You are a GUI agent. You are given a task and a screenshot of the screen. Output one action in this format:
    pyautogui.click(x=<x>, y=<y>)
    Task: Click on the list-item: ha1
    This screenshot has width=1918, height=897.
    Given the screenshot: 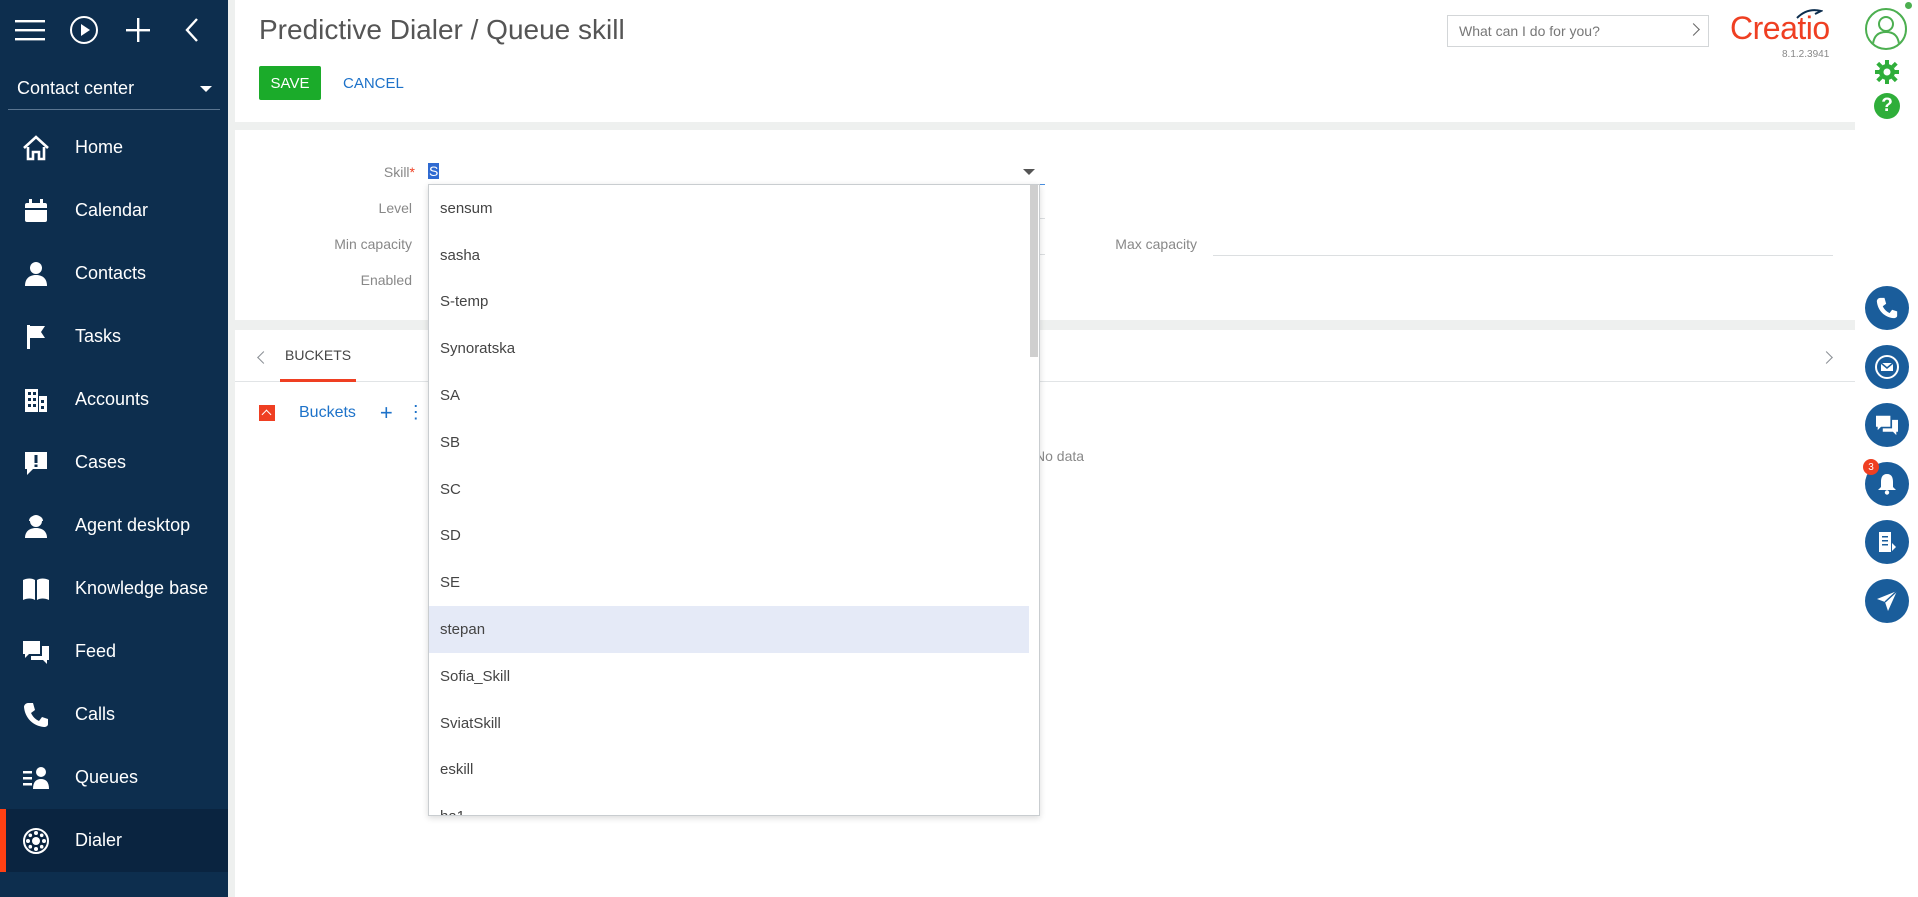 What is the action you would take?
    pyautogui.click(x=729, y=804)
    